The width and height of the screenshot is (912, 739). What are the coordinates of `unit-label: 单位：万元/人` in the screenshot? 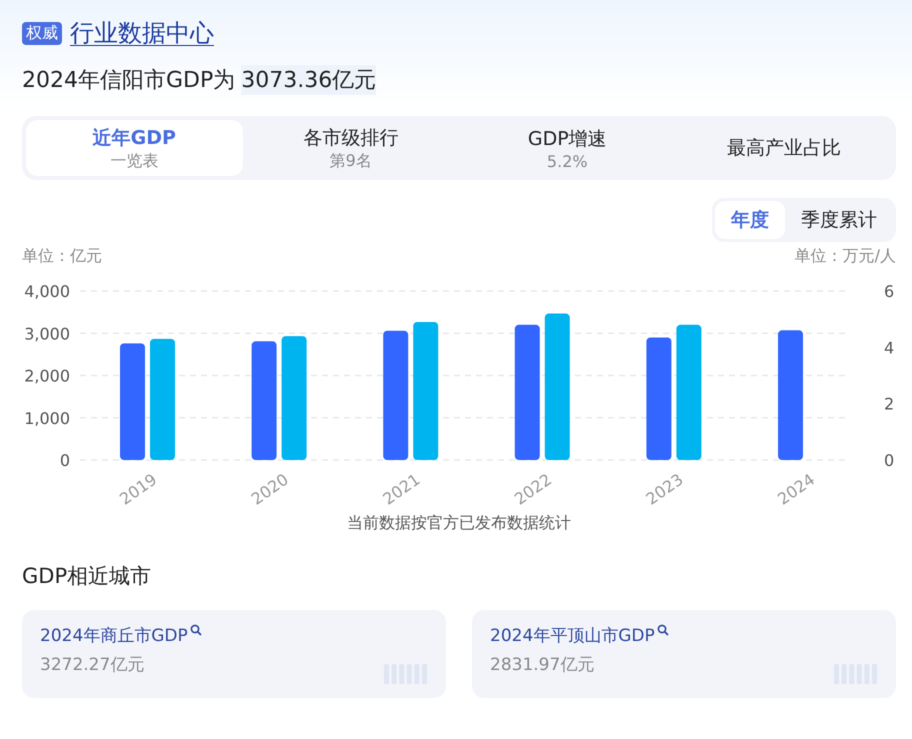 It's located at (845, 256).